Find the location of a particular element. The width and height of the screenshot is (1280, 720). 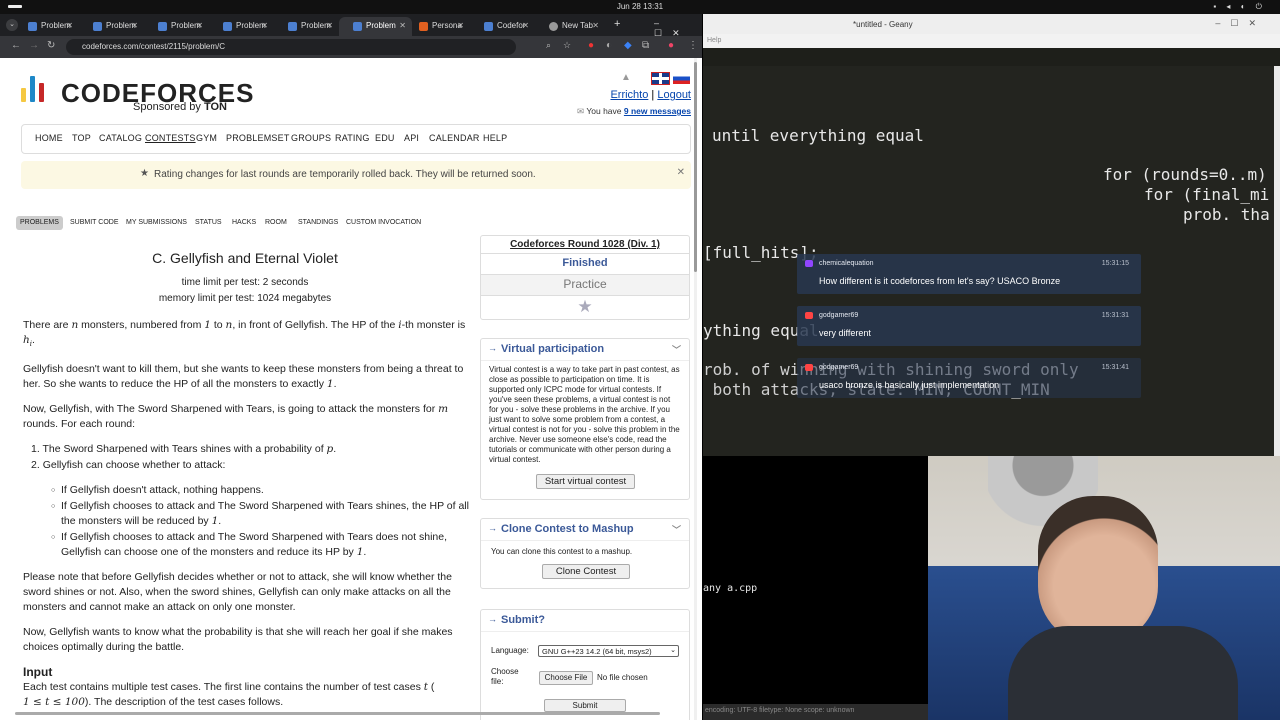

menu-home: HOME is located at coordinates (49, 138).